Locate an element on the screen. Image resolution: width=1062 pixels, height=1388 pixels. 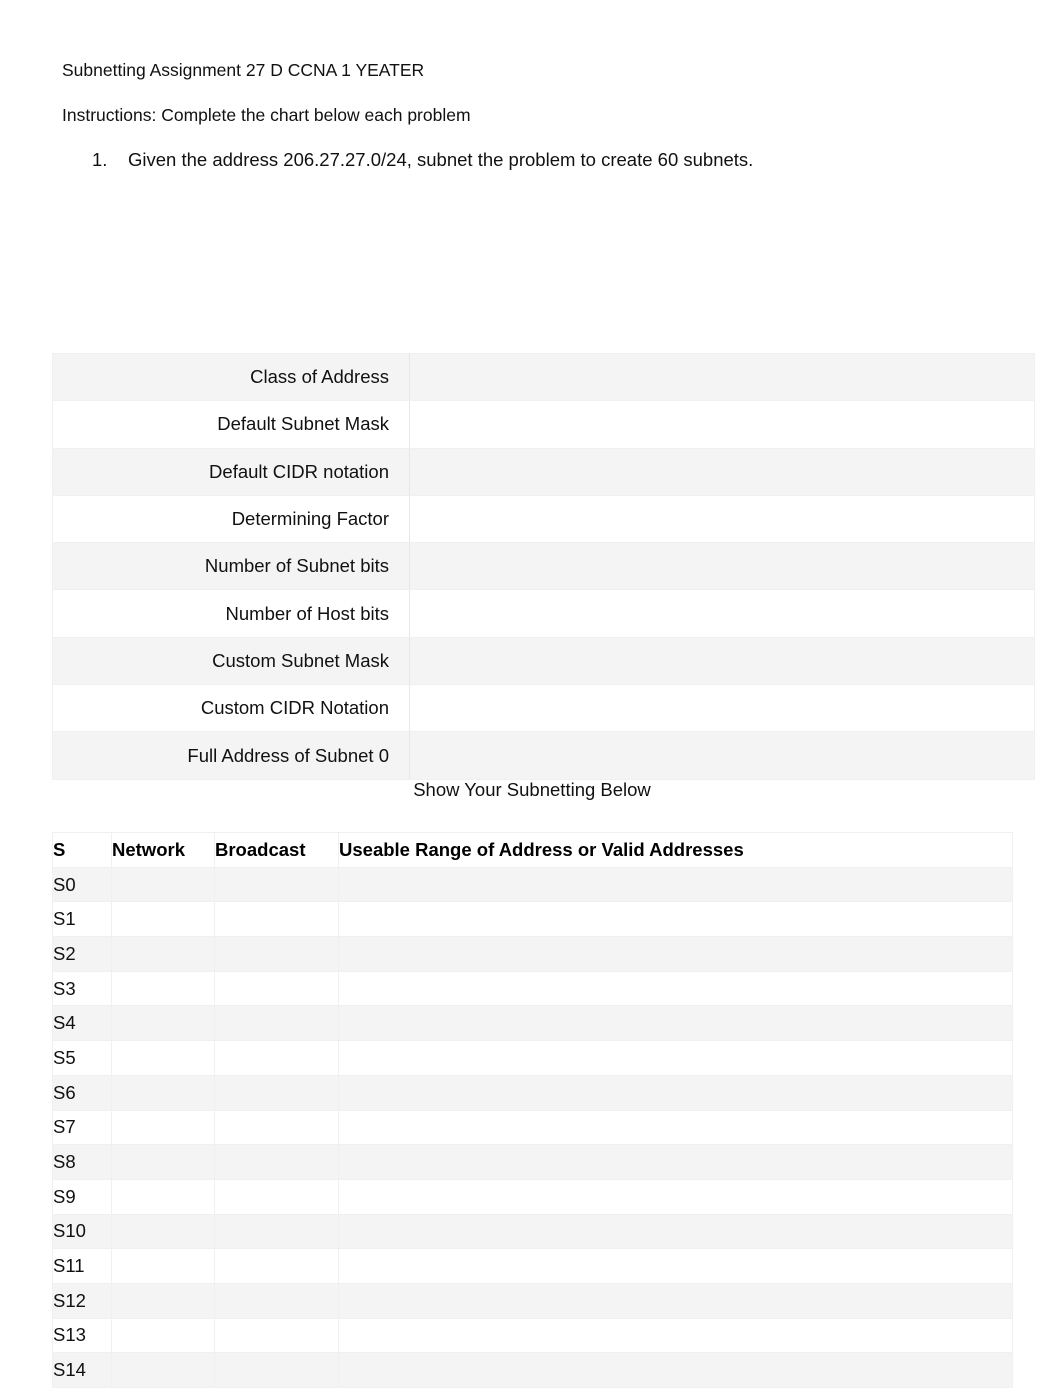
cell-subnet-id: S0 is located at coordinates (82, 884).